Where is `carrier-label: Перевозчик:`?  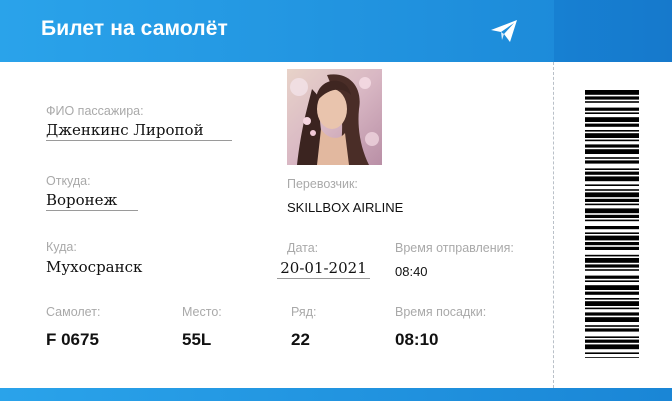 carrier-label: Перевозчик: is located at coordinates (322, 184).